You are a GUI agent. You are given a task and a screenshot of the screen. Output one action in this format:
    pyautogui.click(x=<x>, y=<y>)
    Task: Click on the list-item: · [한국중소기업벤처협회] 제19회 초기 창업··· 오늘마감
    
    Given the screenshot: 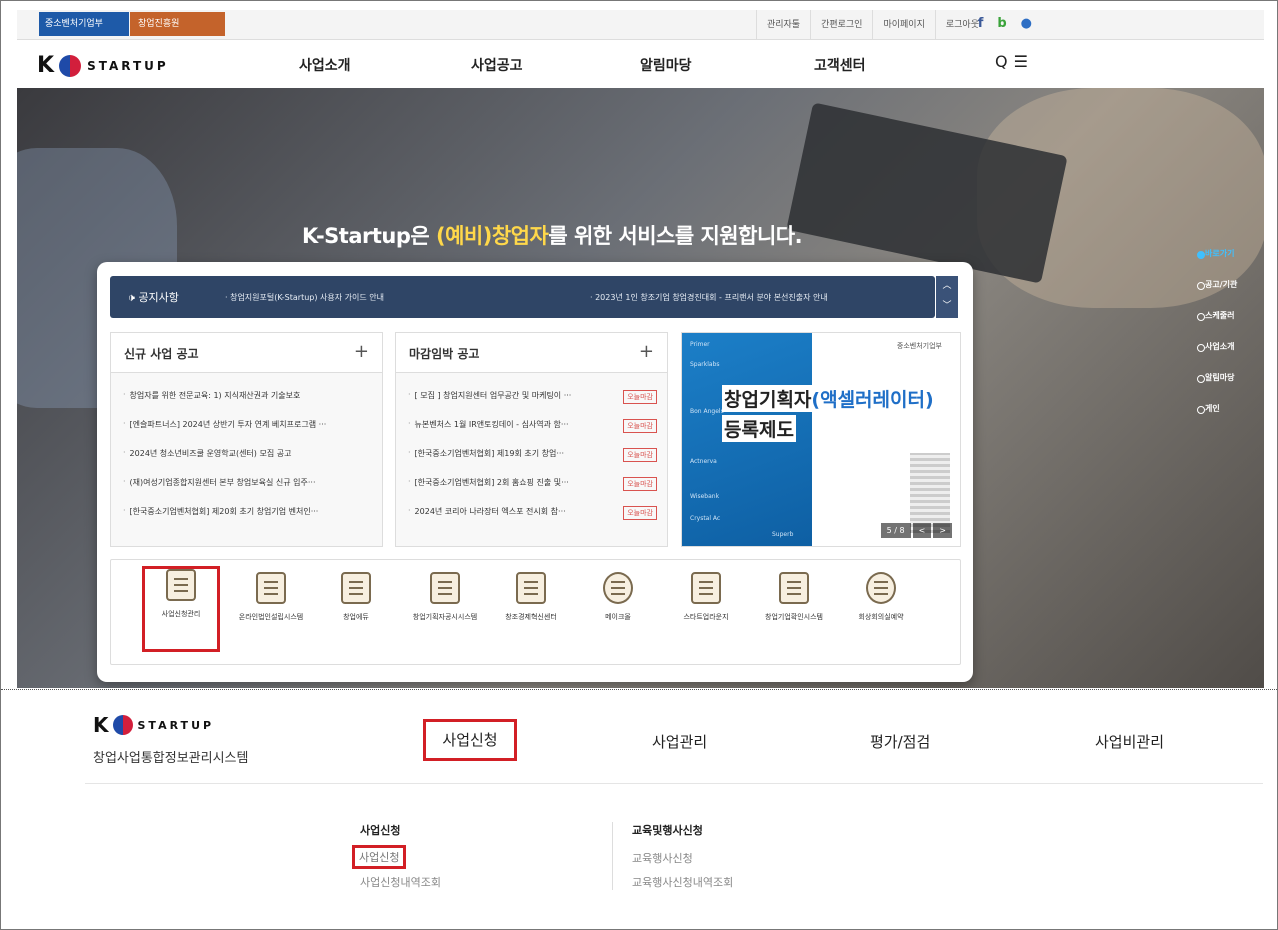 What is the action you would take?
    pyautogui.click(x=532, y=462)
    